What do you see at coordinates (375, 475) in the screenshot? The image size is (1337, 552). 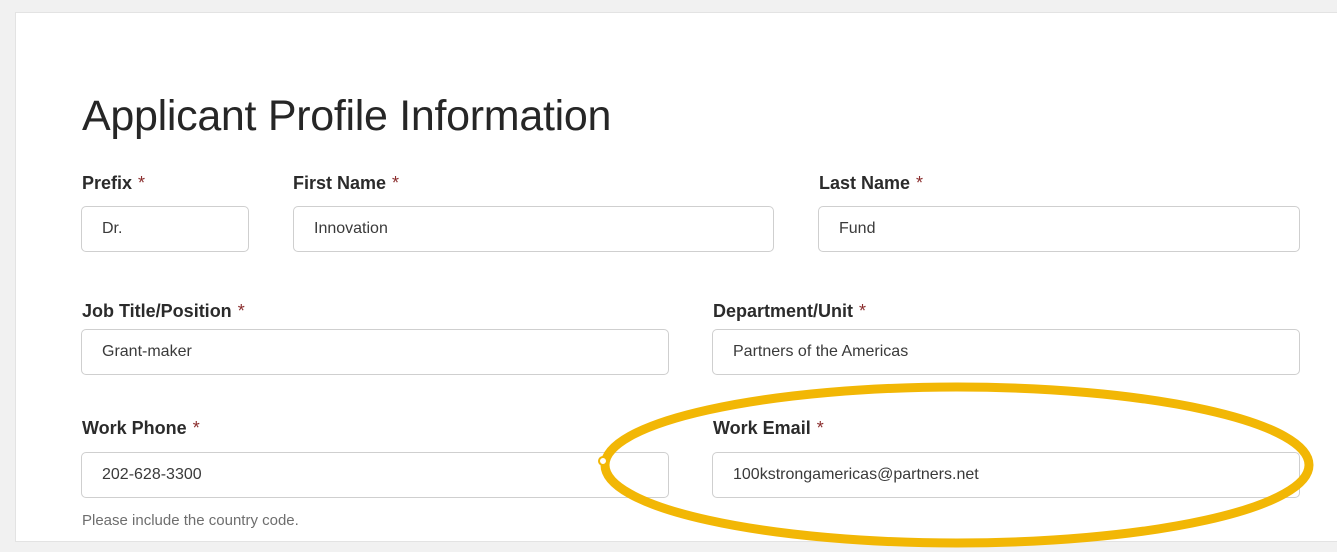 I see `work-phone-input` at bounding box center [375, 475].